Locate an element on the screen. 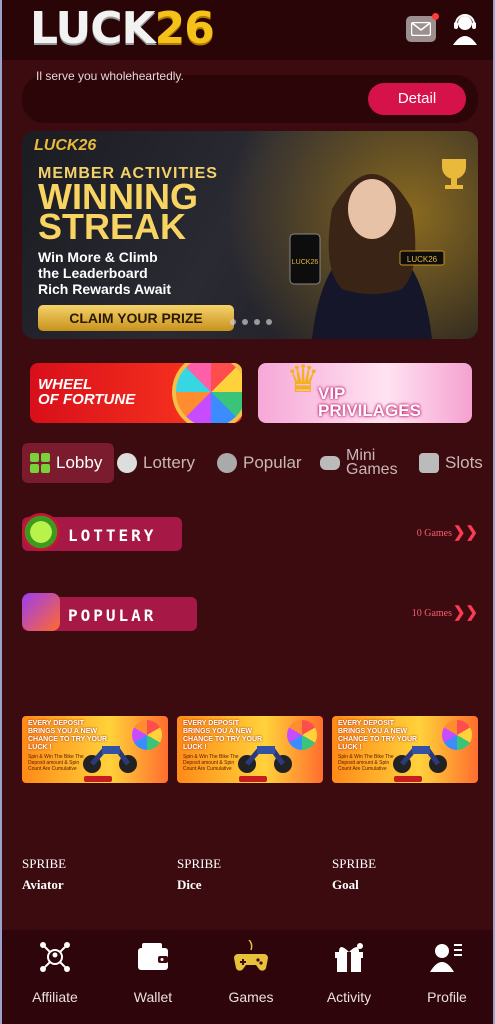 The width and height of the screenshot is (495, 1024). lottery-title: LOTTERY is located at coordinates (112, 535).